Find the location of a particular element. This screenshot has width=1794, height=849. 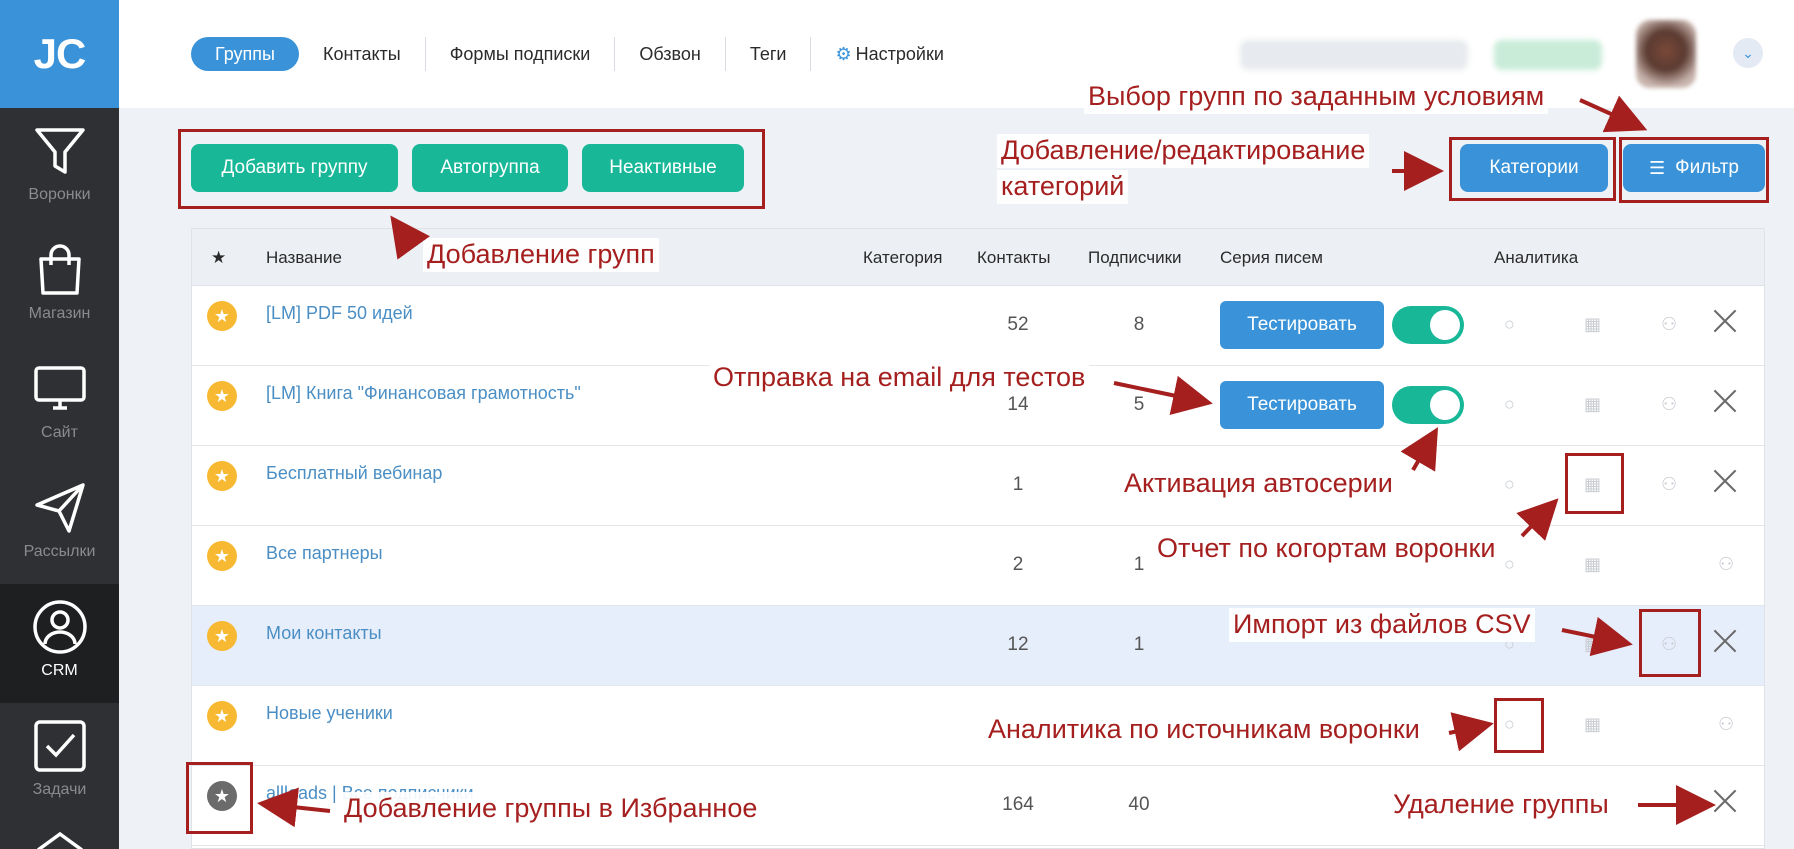

tab-groups: Группы is located at coordinates (245, 54).